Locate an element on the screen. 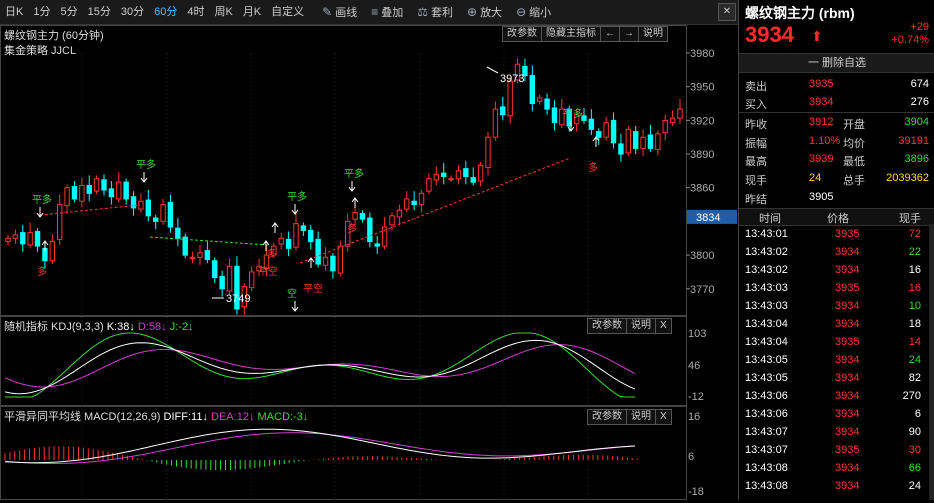 Image resolution: width=934 pixels, height=503 pixels. tick-time: 13:43:05 is located at coordinates (766, 360).